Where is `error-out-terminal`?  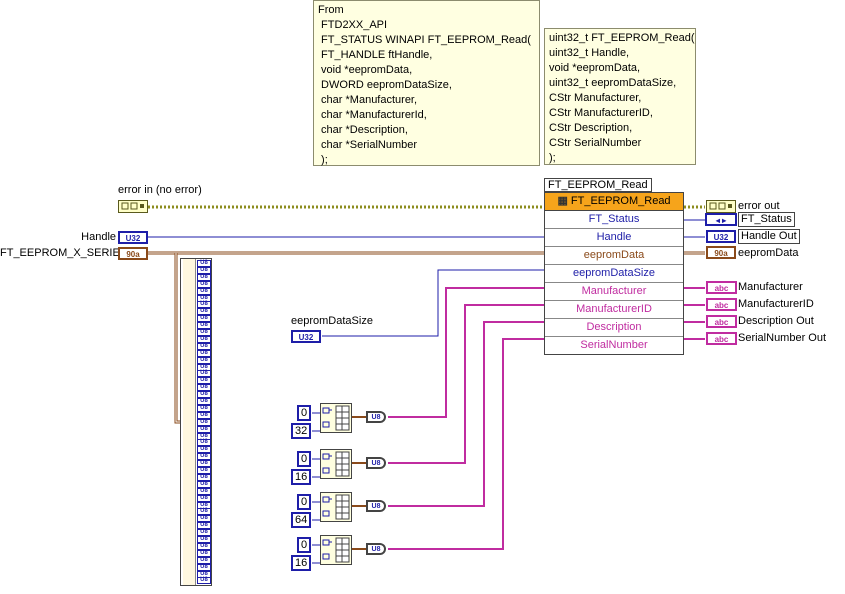 error-out-terminal is located at coordinates (721, 206).